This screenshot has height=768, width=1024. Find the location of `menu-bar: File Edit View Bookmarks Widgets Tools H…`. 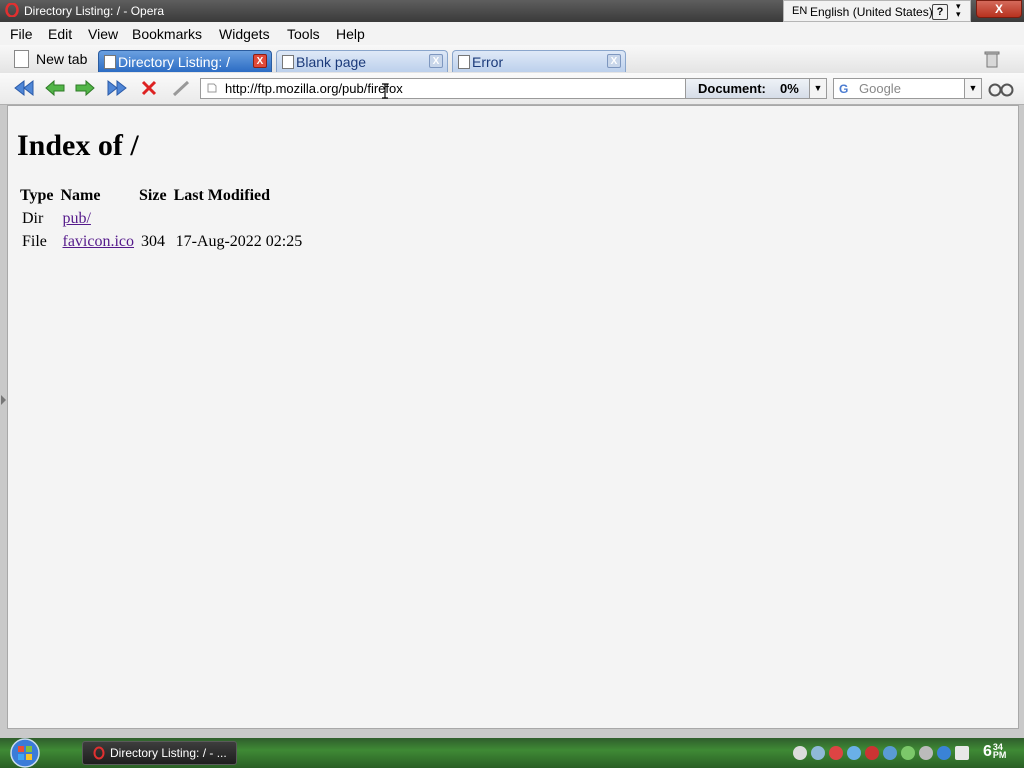

menu-bar: File Edit View Bookmarks Widgets Tools H… is located at coordinates (512, 34).